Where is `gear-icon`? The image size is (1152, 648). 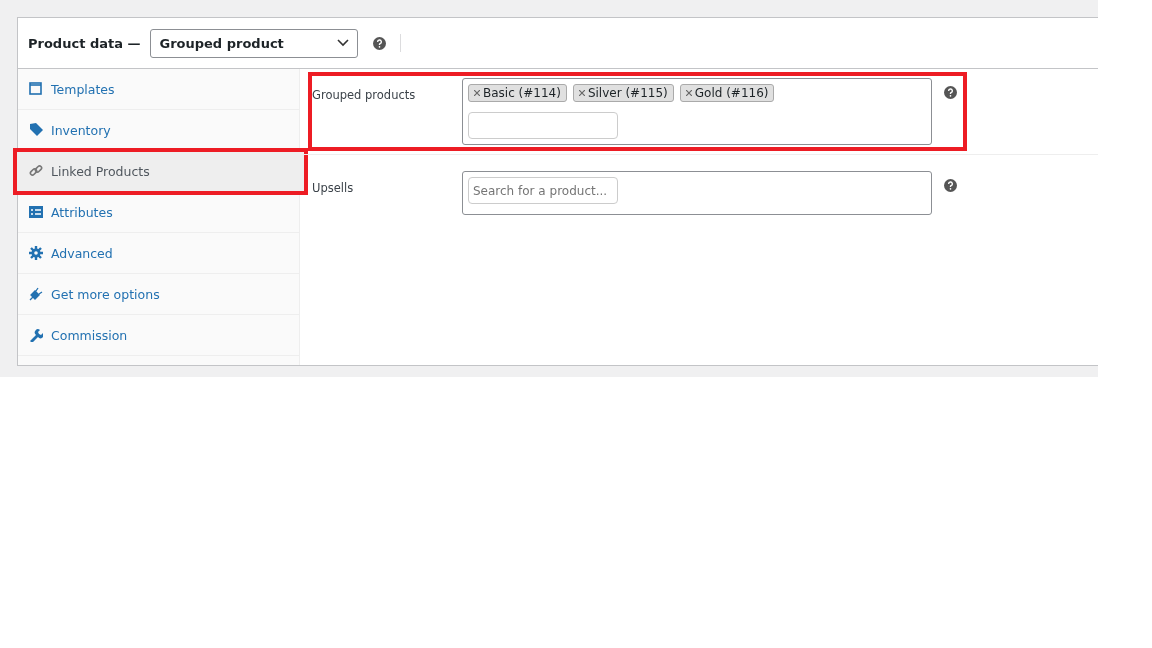
gear-icon is located at coordinates (36, 253).